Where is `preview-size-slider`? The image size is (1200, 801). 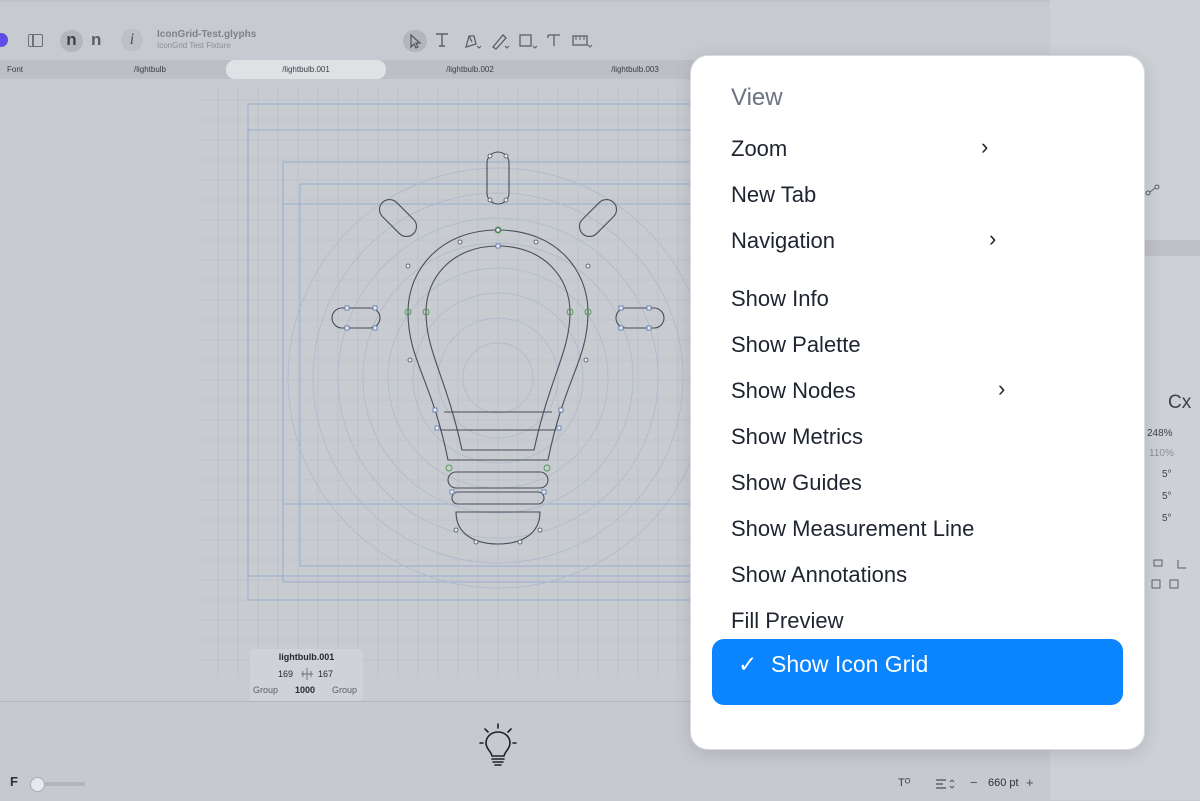 preview-size-slider is located at coordinates (57, 784).